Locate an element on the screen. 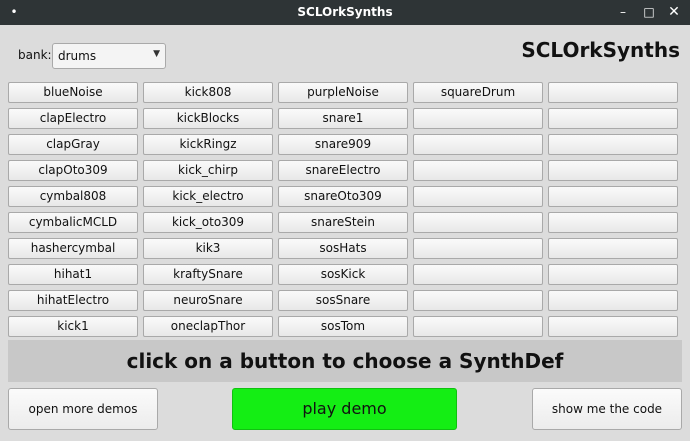 This screenshot has height=441, width=690. bank-dropdown: drums ▼ is located at coordinates (109, 56).